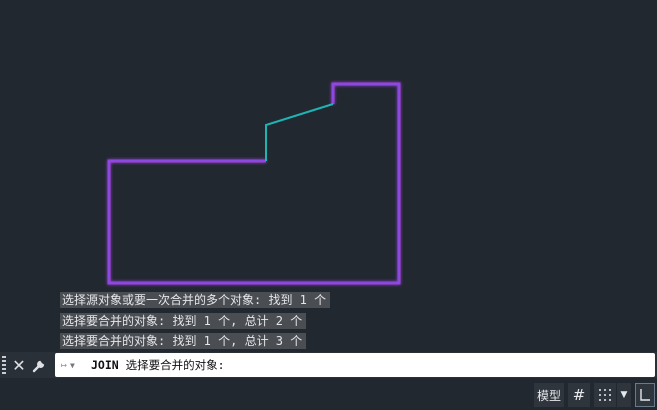  I want to click on cyan-line-segment, so click(299, 132).